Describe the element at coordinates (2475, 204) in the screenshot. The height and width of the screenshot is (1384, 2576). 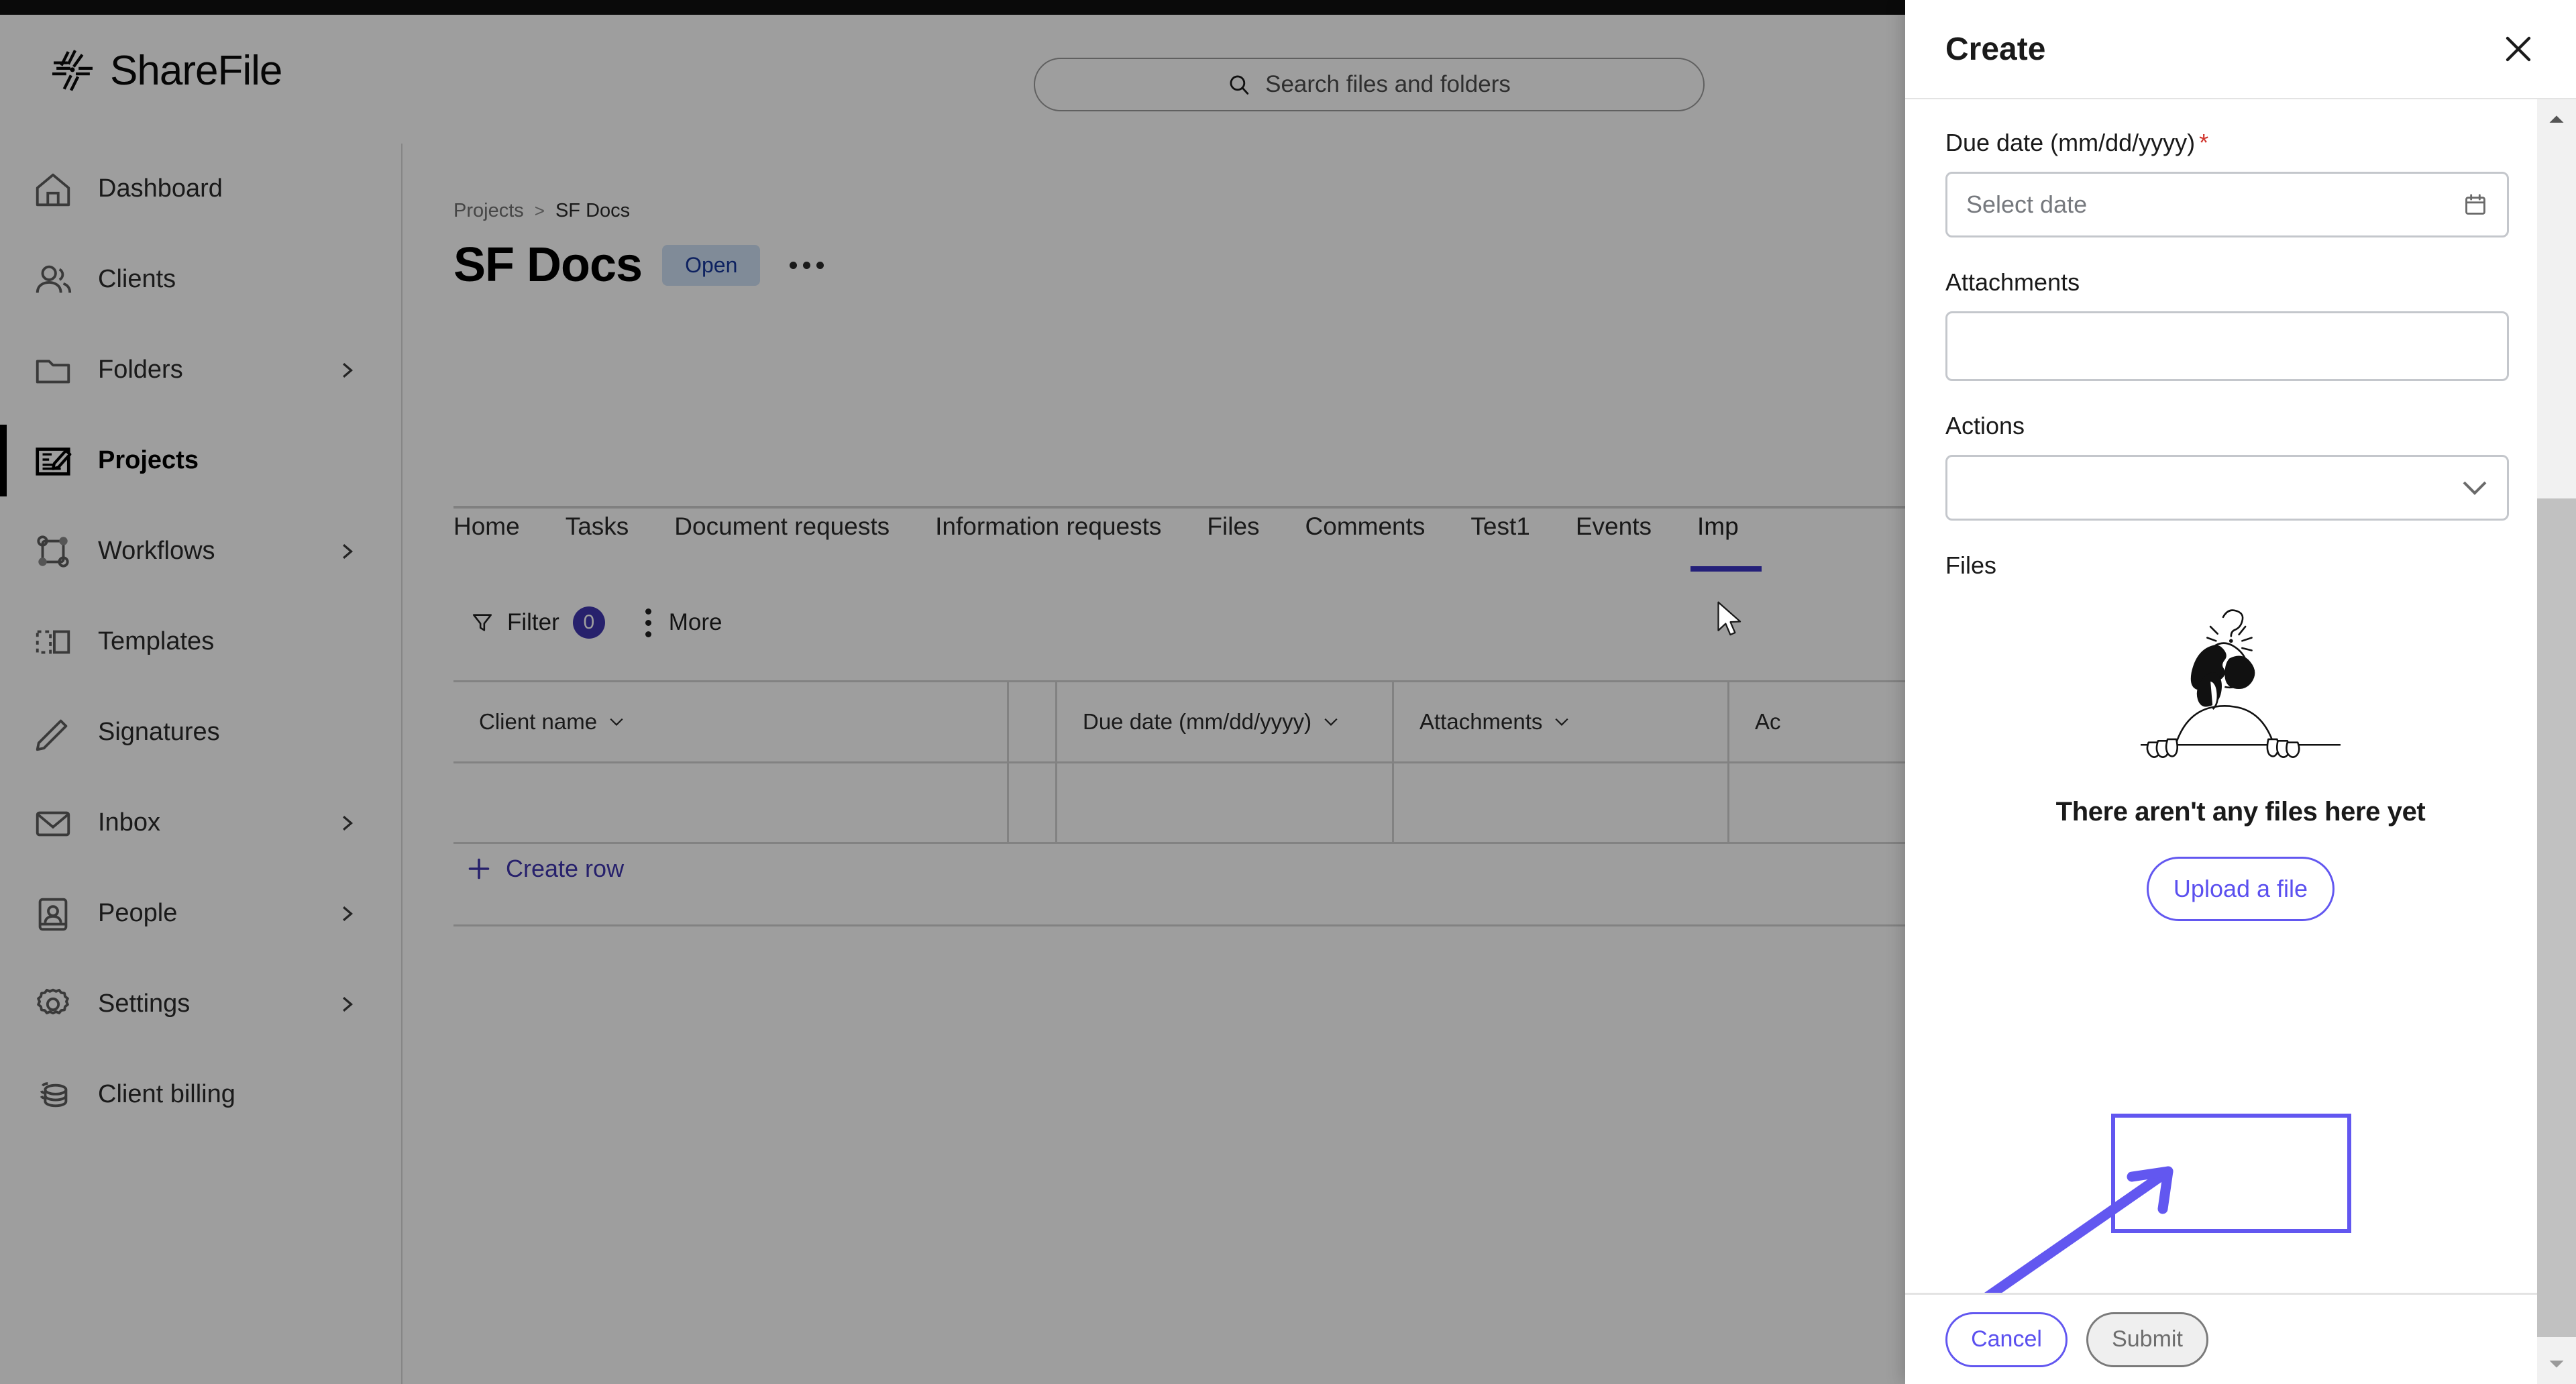
I see `calendar-icon` at that location.